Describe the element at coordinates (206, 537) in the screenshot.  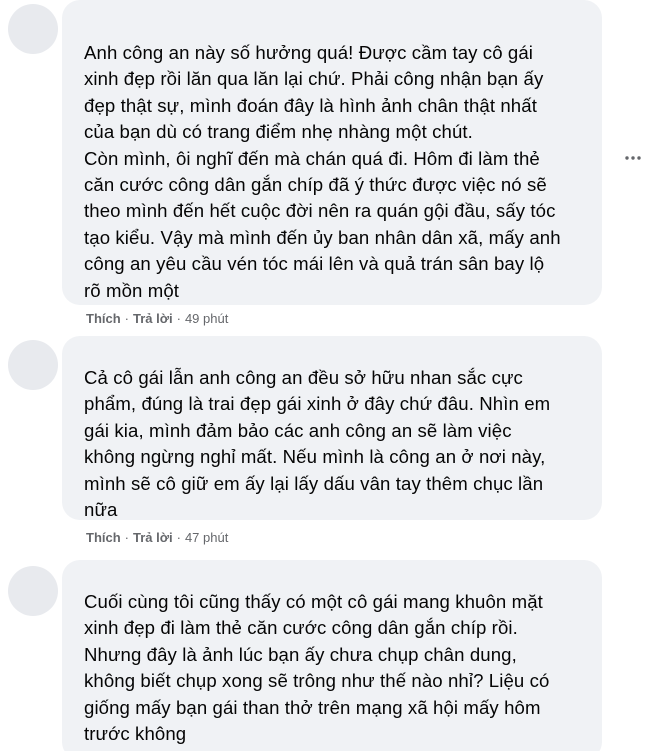
I see `comment-timestamp: 47 phút` at that location.